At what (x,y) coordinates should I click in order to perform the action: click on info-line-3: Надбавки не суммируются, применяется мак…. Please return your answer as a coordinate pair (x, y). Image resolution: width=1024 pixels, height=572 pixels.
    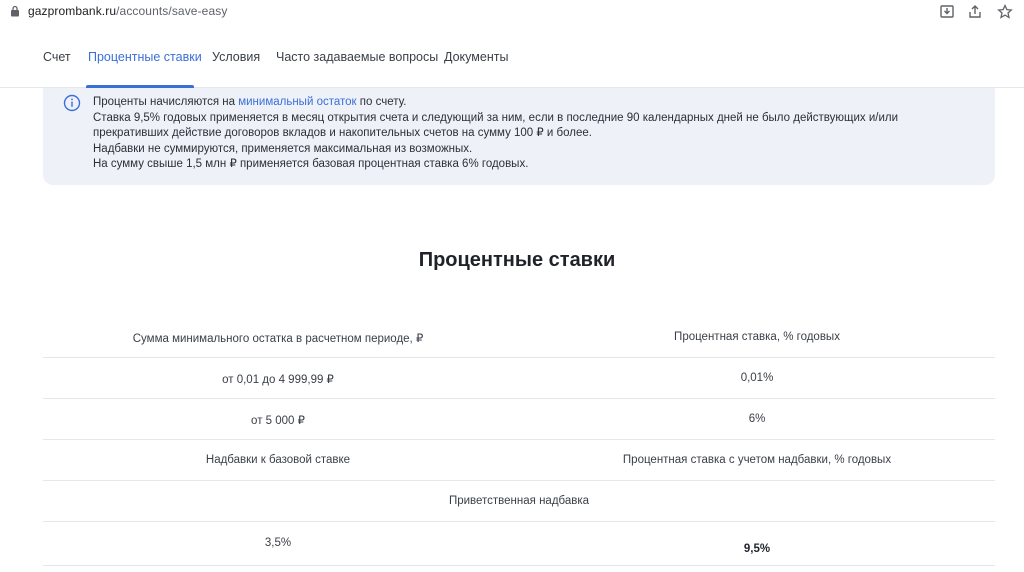
    Looking at the image, I should click on (283, 148).